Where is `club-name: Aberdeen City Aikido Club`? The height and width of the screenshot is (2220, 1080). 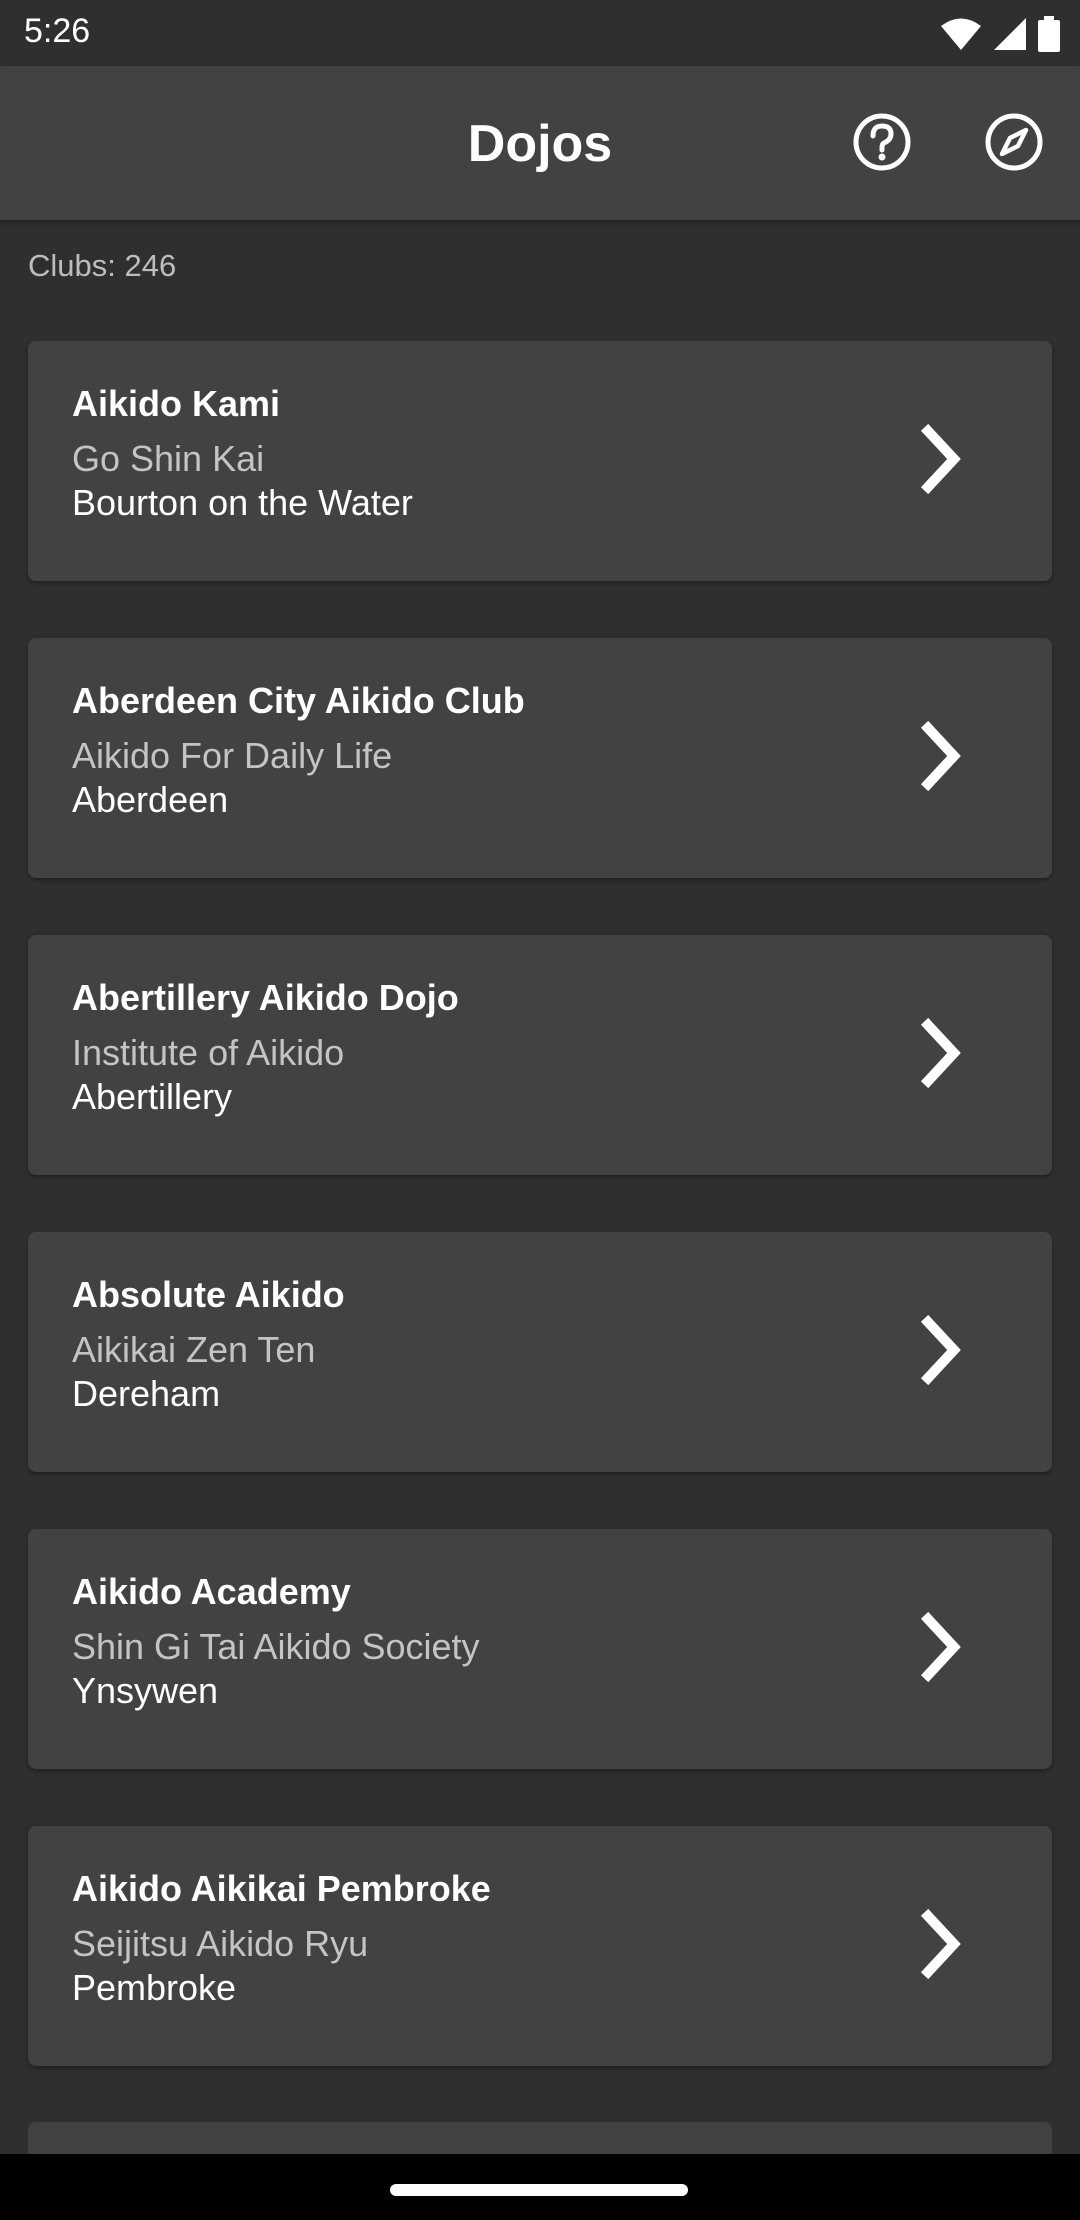 club-name: Aberdeen City Aikido Club is located at coordinates (298, 700).